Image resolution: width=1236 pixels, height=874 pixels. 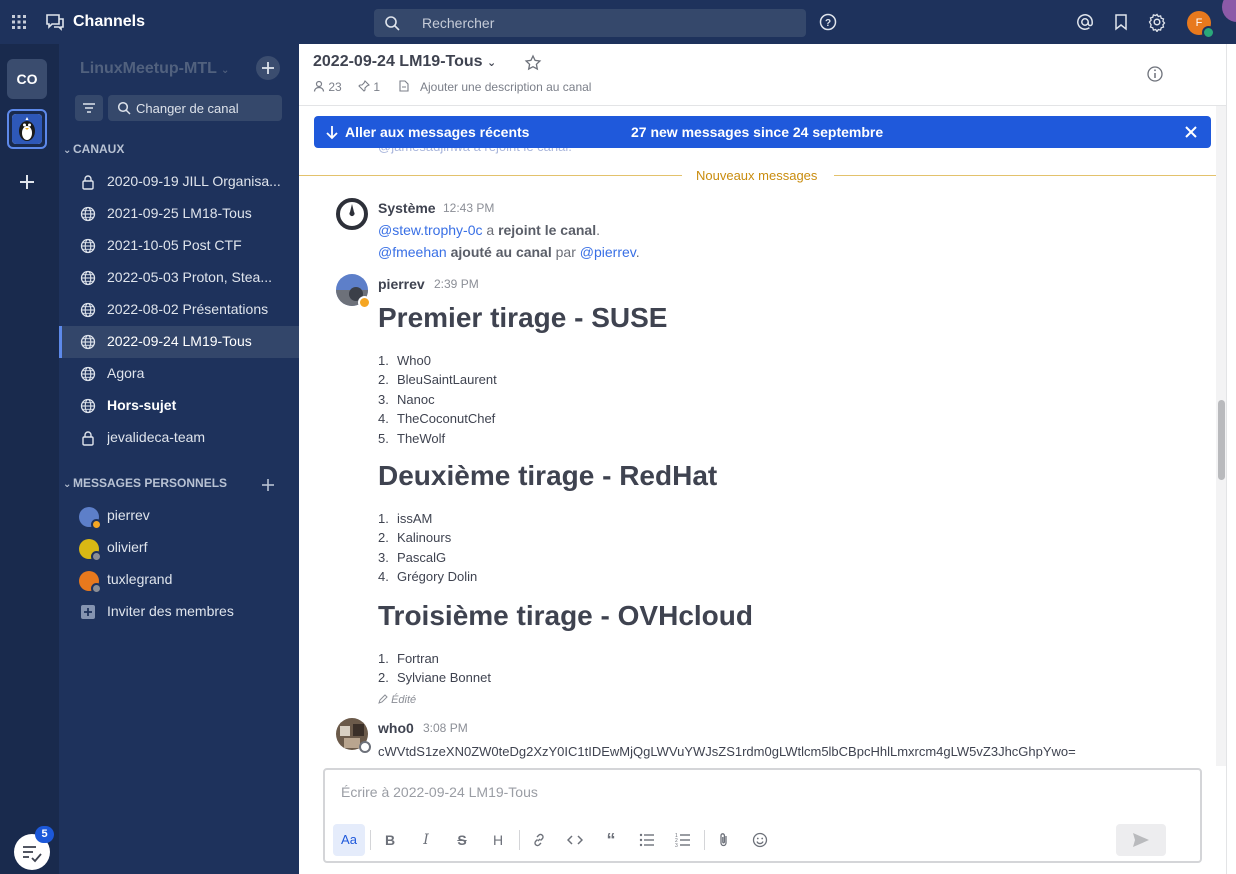 I want to click on invite-members-button: Inviter des membres, so click(x=179, y=612).